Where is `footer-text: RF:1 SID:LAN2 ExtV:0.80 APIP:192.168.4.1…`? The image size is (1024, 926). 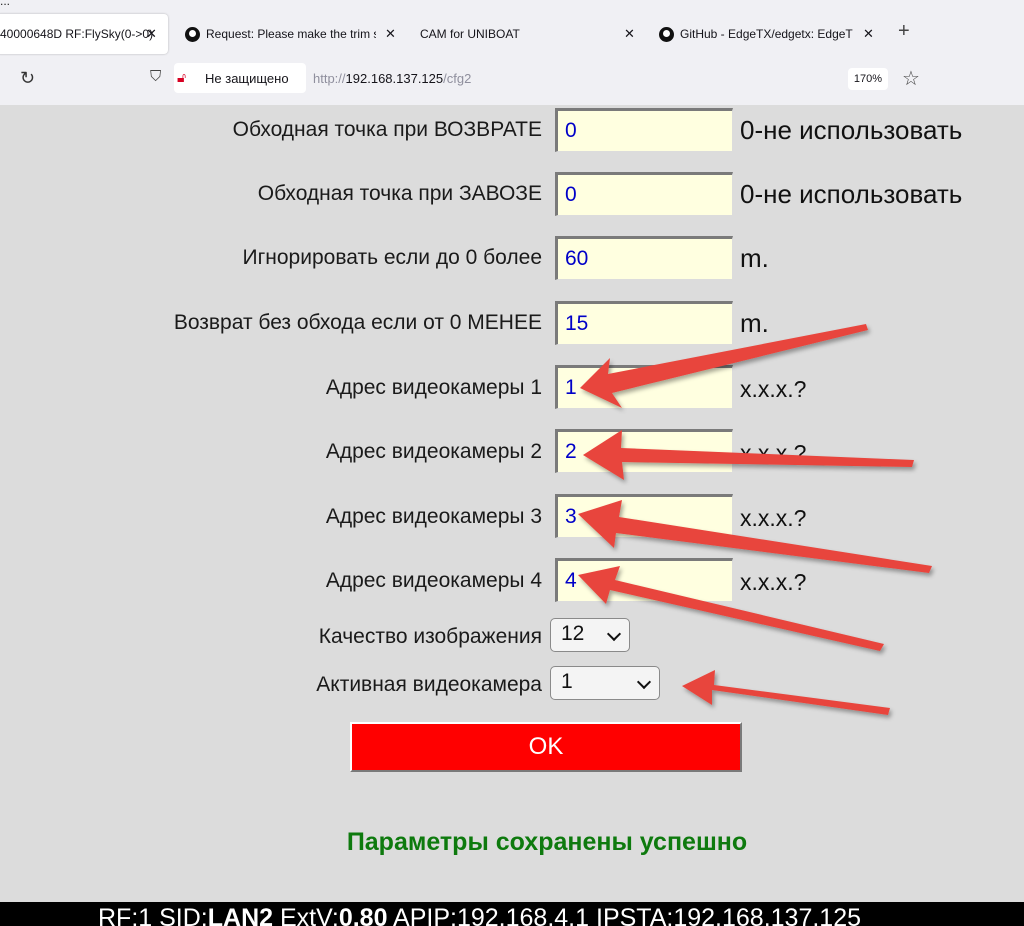
footer-text: RF:1 SID:LAN2 ExtV:0.80 APIP:192.168.4.1… is located at coordinates (479, 915).